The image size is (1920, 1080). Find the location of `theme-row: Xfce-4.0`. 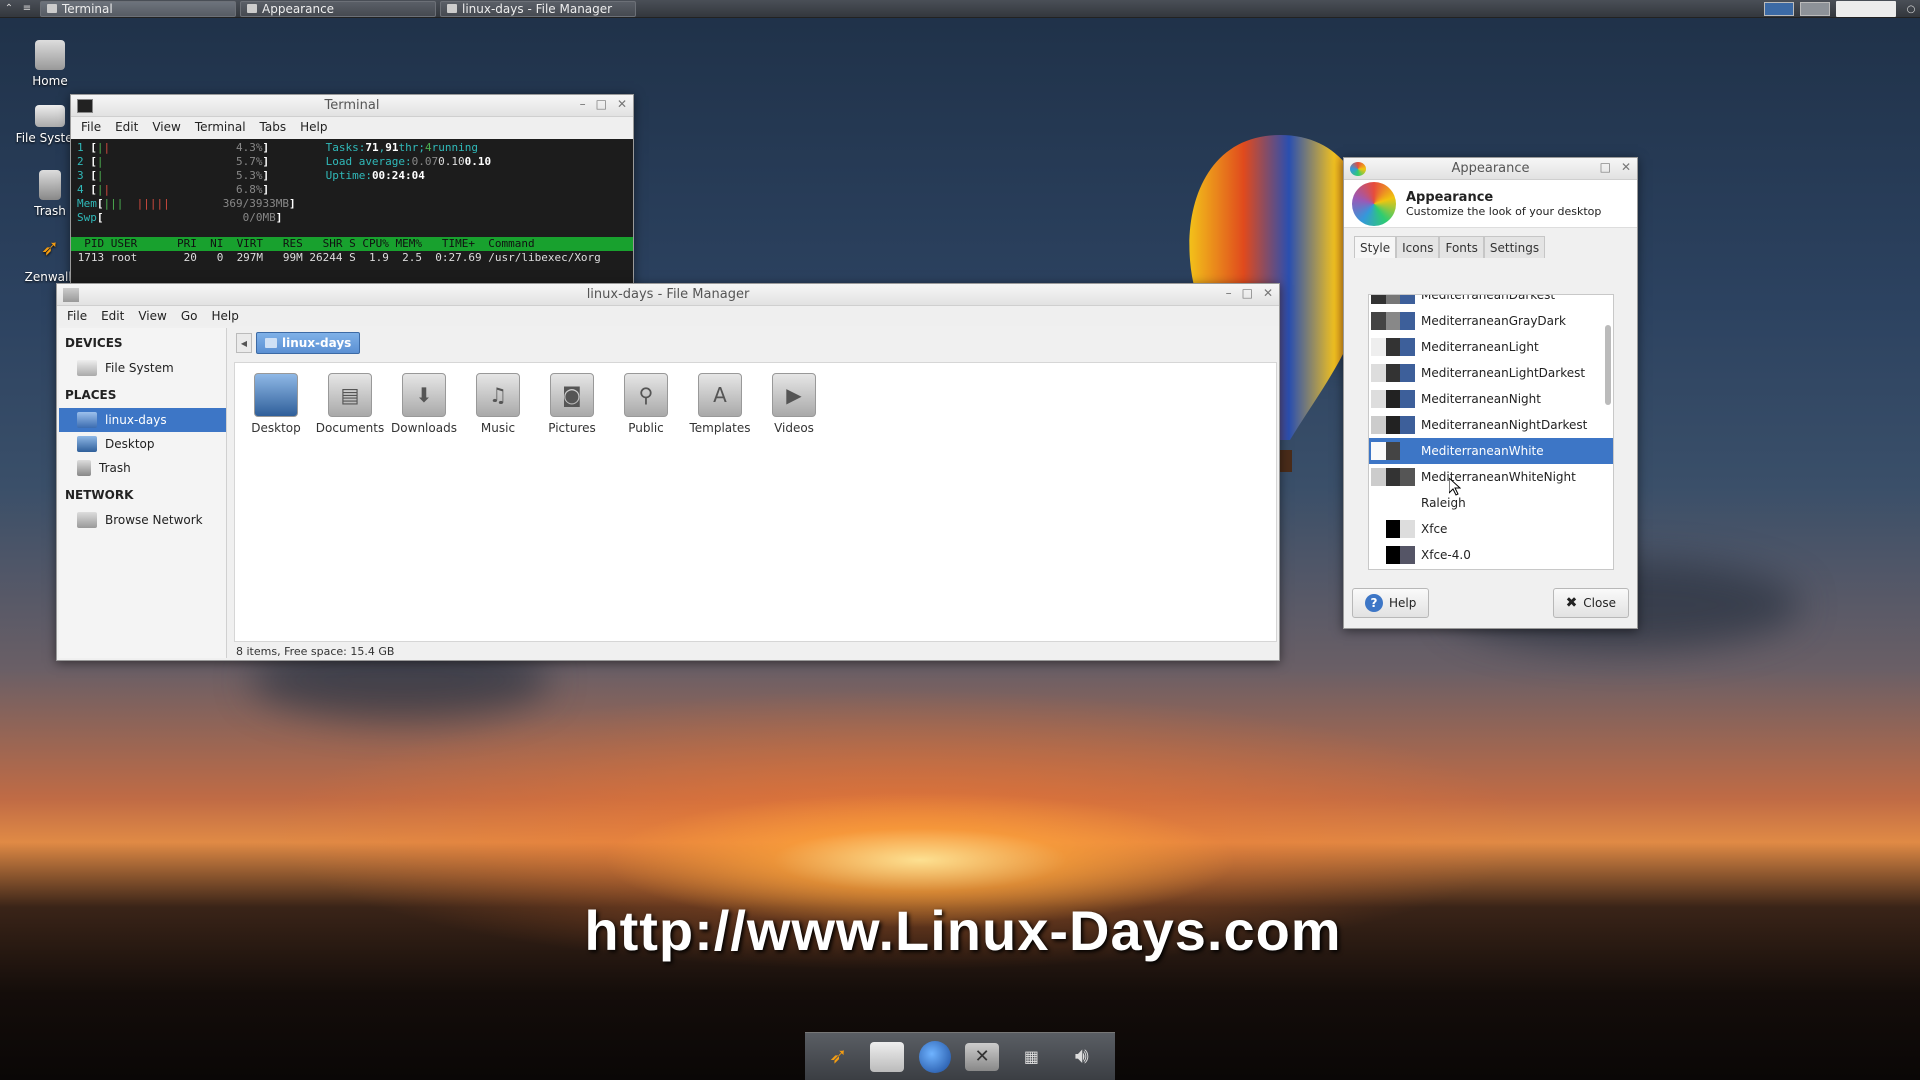

theme-row: Xfce-4.0 is located at coordinates (1491, 555).